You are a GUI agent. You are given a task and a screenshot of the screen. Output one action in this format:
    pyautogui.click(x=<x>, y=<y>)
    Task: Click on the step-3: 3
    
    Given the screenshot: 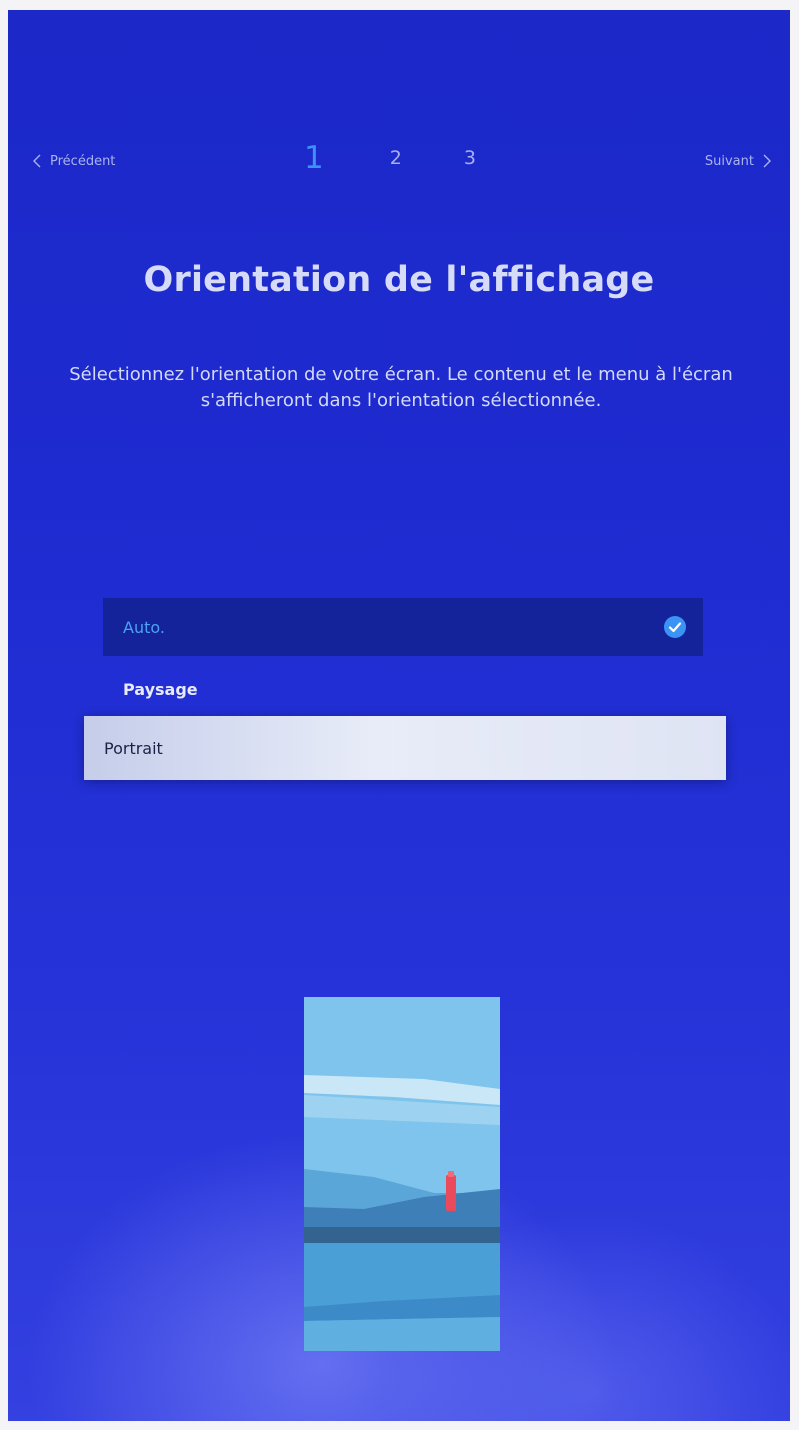 What is the action you would take?
    pyautogui.click(x=469, y=158)
    